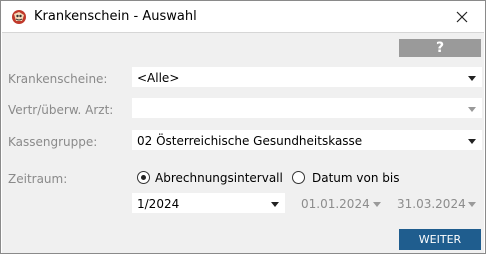 This screenshot has width=486, height=254. I want to click on radio-abrechnungsintervall, so click(143, 177).